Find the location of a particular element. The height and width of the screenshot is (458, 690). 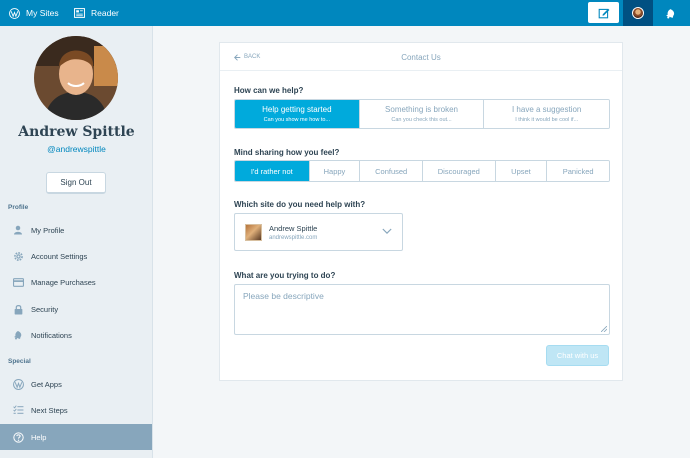

help-question-label: How can we help? is located at coordinates (269, 90).